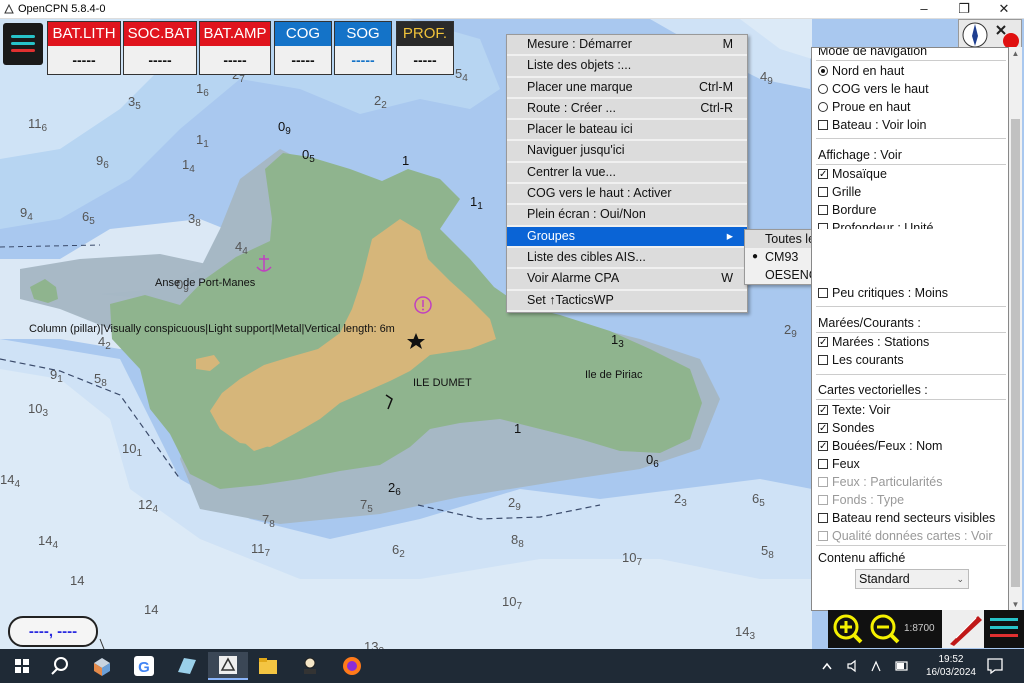  Describe the element at coordinates (104, 343) in the screenshot. I see `depth-sounding: 42` at that location.